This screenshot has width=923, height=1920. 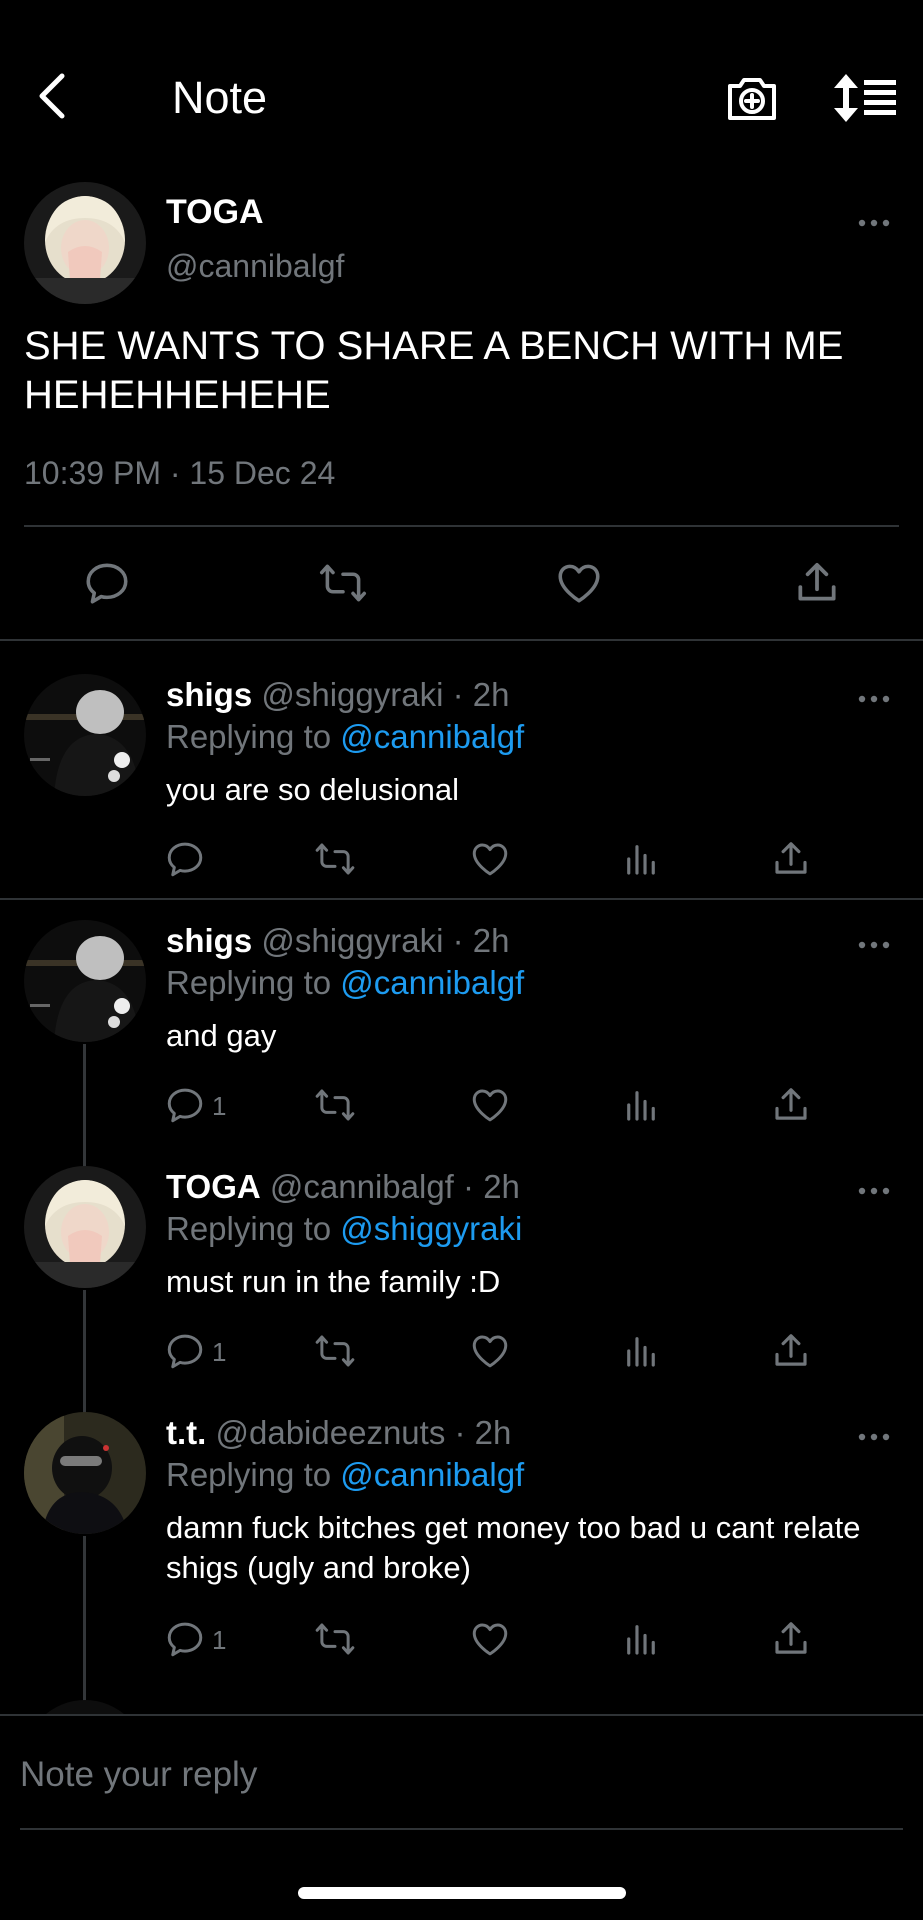 I want to click on more-icon, so click(x=874, y=1437).